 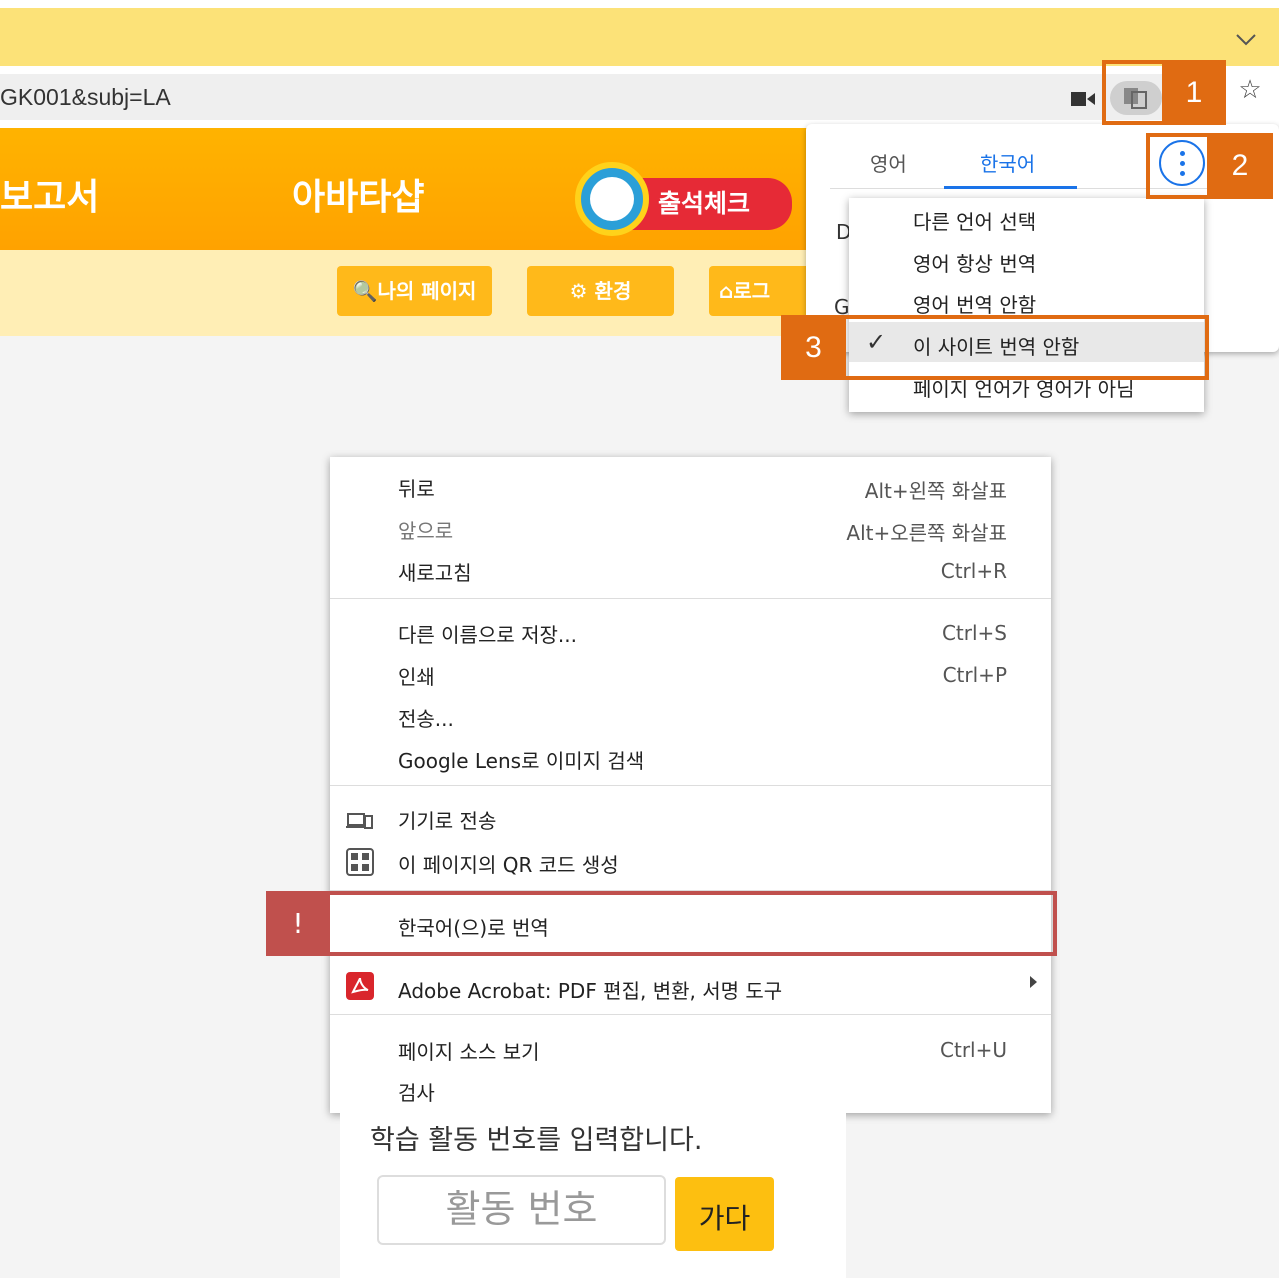 What do you see at coordinates (298, 923) in the screenshot?
I see `annotation-alert-badge: !` at bounding box center [298, 923].